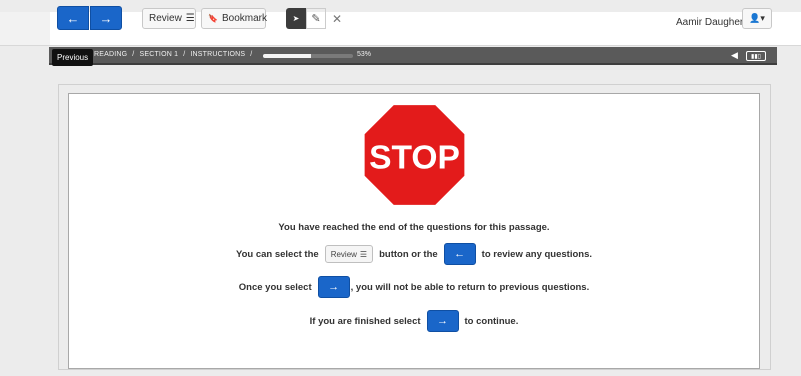  Describe the element at coordinates (25, 28) in the screenshot. I see `toolbar-left-shade` at that location.